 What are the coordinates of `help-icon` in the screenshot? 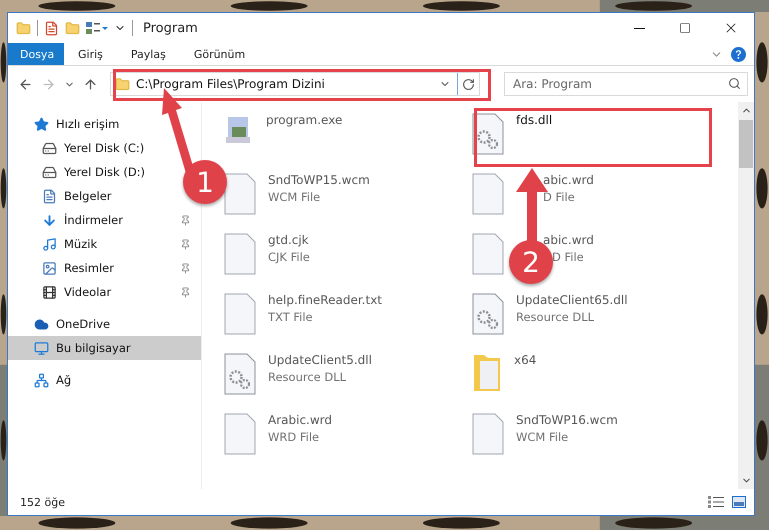 It's located at (738, 54).